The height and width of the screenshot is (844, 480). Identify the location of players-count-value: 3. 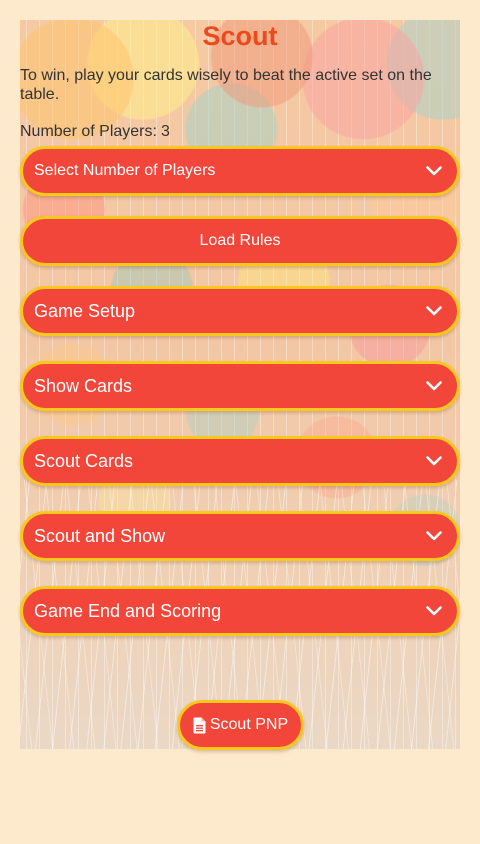
(165, 131).